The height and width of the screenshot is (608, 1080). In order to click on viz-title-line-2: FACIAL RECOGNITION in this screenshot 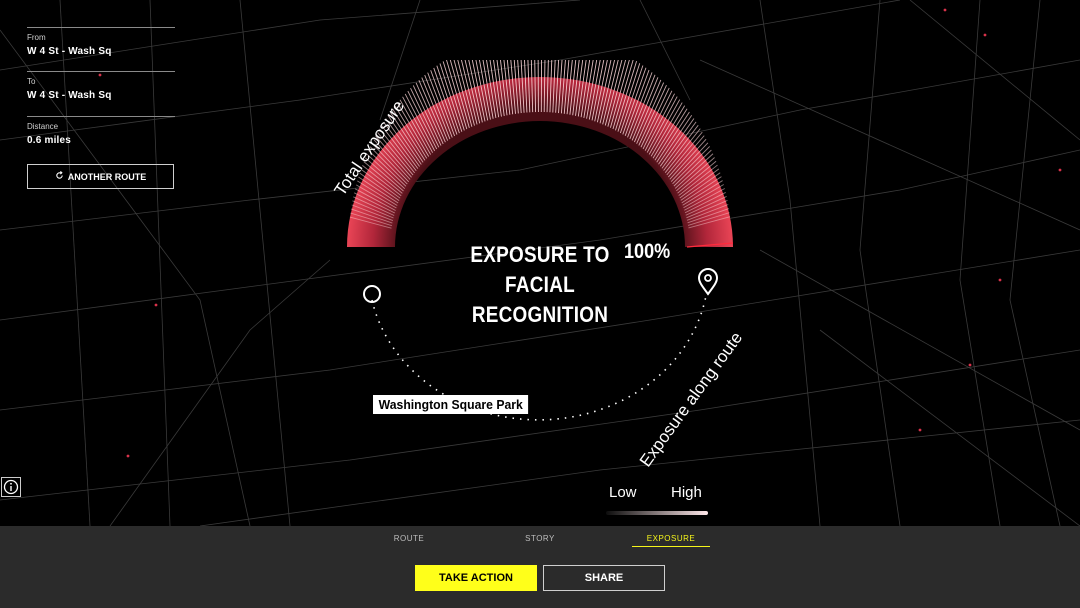, I will do `click(540, 299)`.